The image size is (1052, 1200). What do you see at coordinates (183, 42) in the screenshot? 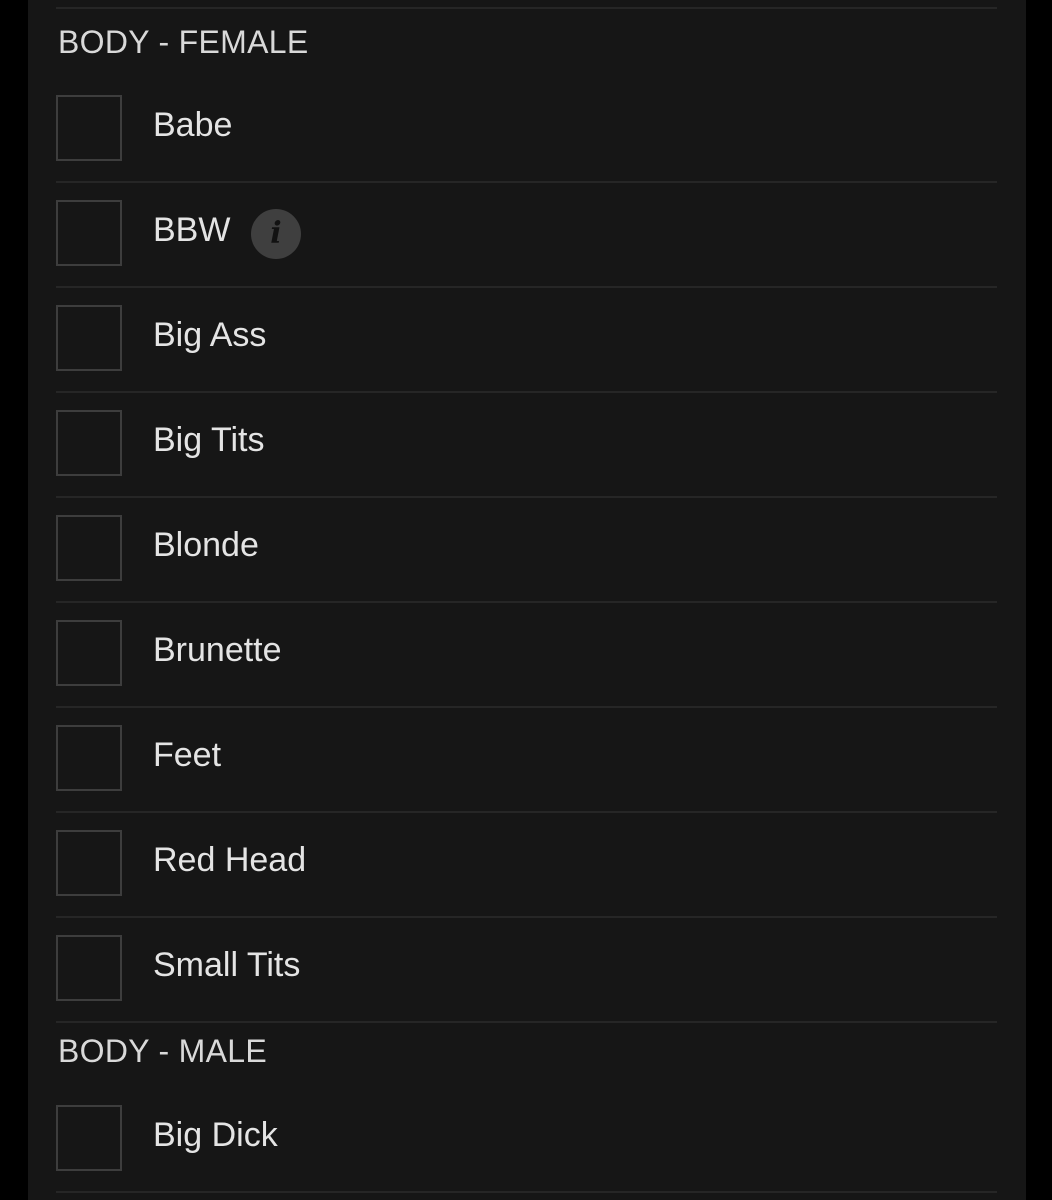
I see `section-heading-body-female: BODY - FEMALE` at bounding box center [183, 42].